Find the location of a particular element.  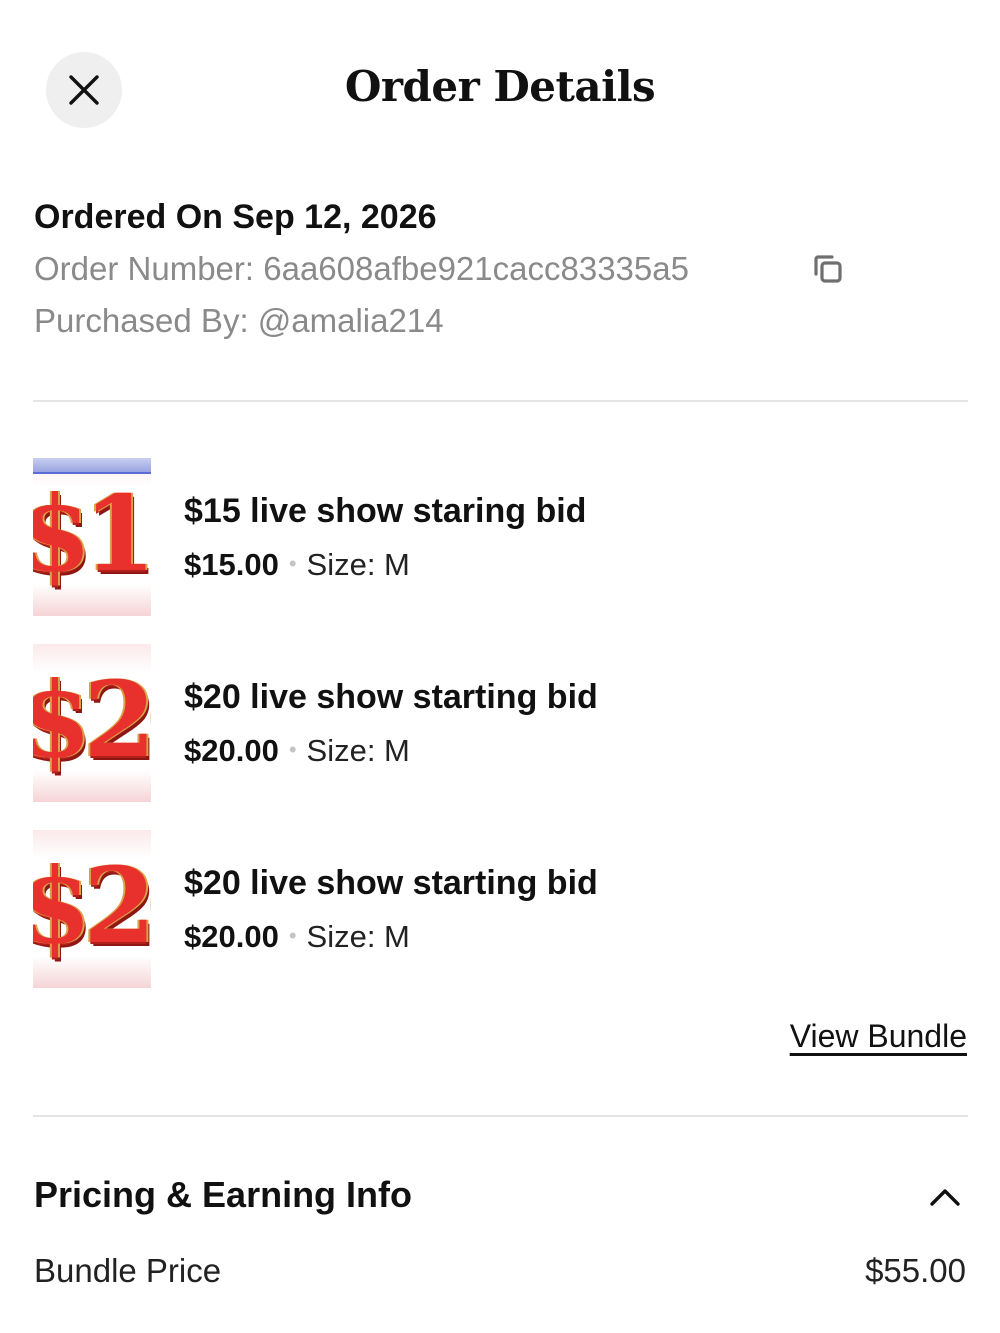

order-date: Ordered On Sep 12, 2026 is located at coordinates (235, 217).